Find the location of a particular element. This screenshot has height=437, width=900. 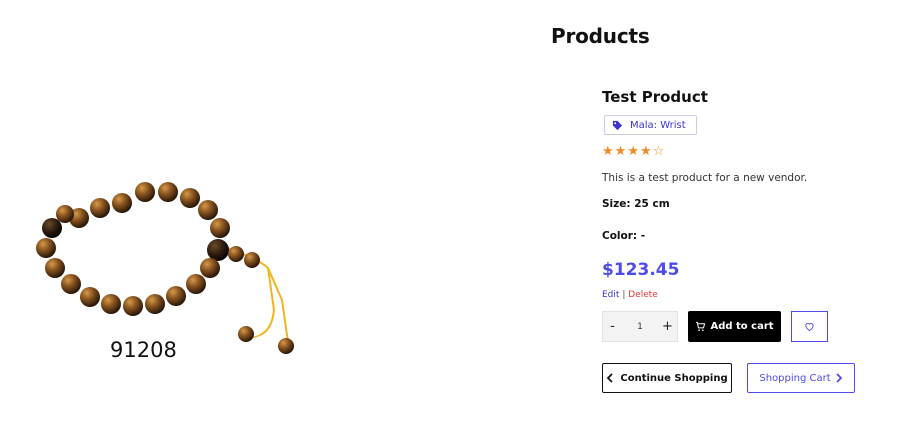

add-to-cart-button: Add to cart is located at coordinates (734, 326).